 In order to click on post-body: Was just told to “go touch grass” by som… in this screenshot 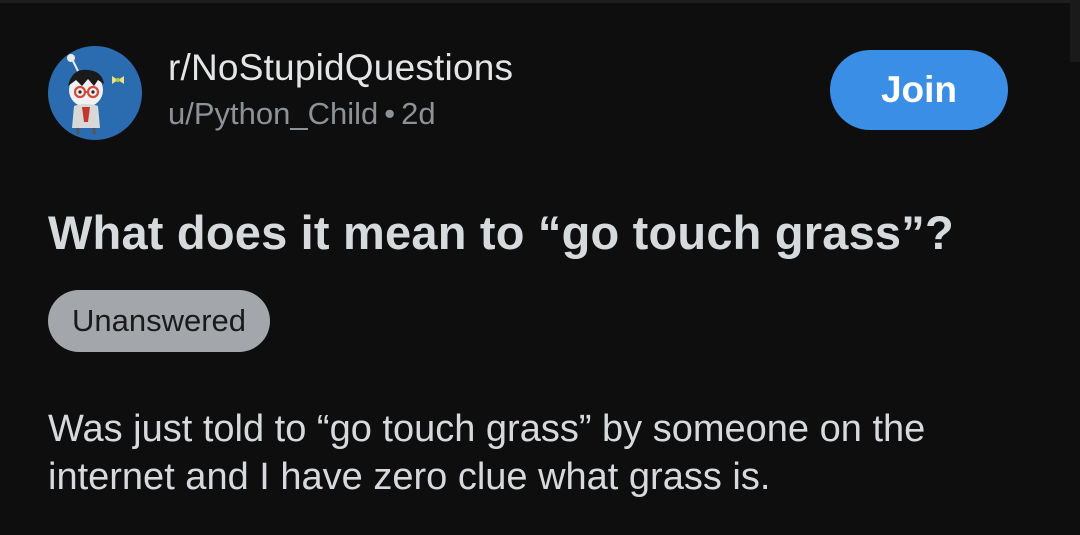, I will do `click(487, 453)`.